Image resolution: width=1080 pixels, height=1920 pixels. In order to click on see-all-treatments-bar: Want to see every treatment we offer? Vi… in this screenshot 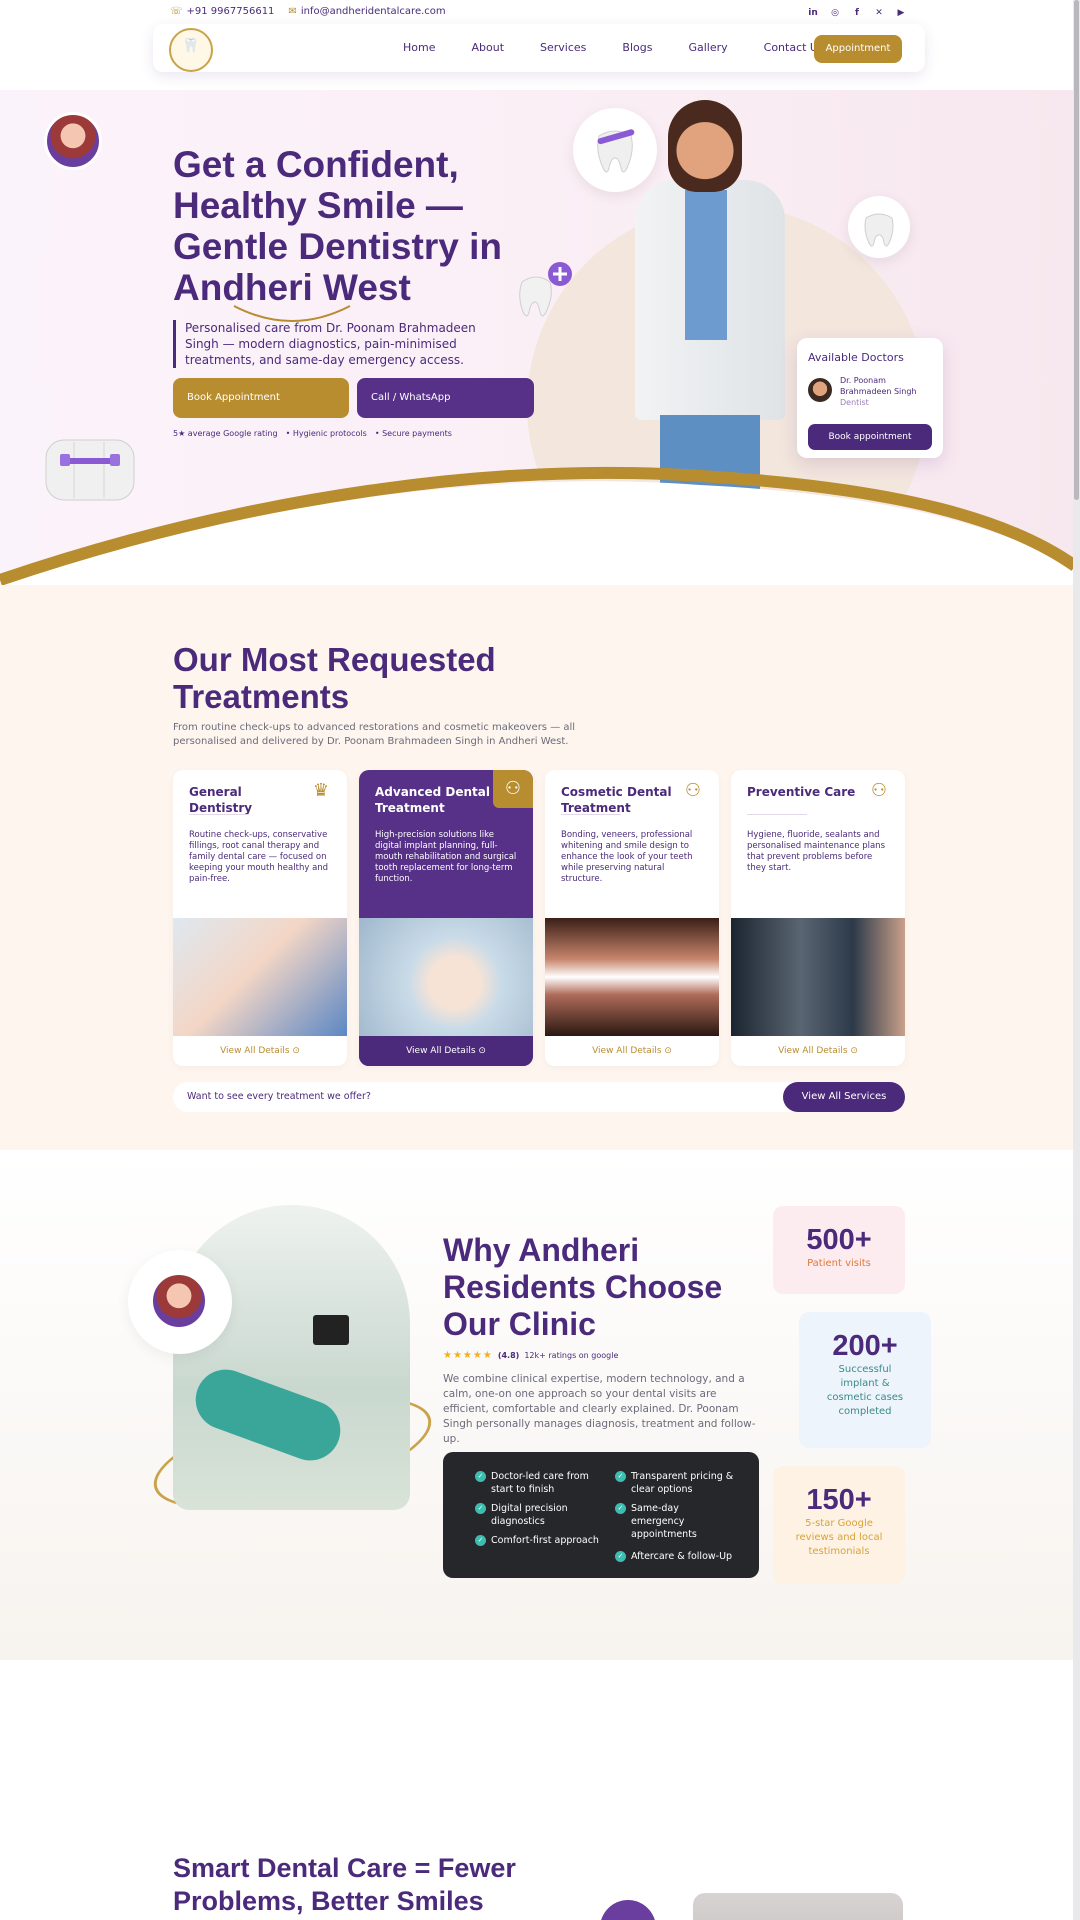, I will do `click(539, 1097)`.